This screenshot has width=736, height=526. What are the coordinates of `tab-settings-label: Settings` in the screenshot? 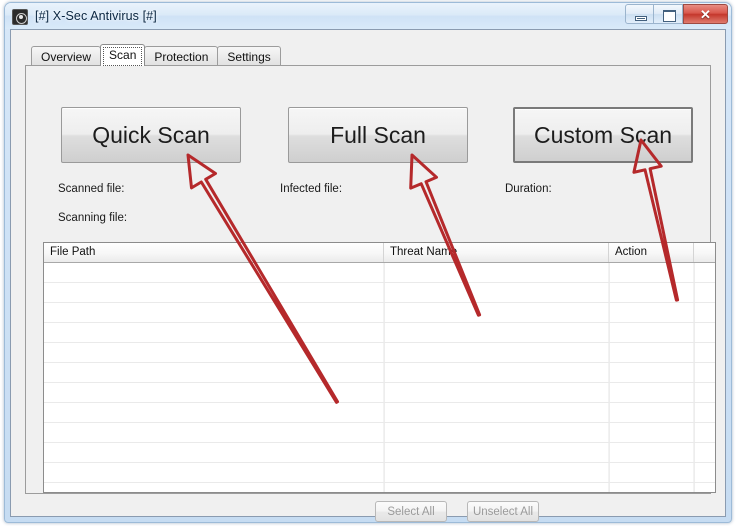 It's located at (249, 57).